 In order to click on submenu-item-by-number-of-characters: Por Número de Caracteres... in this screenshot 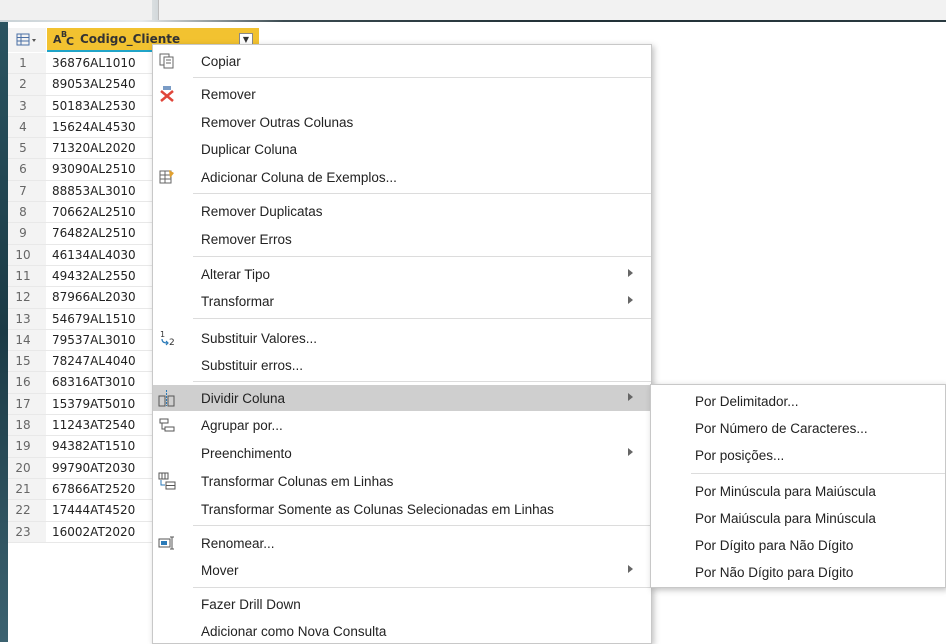, I will do `click(798, 428)`.